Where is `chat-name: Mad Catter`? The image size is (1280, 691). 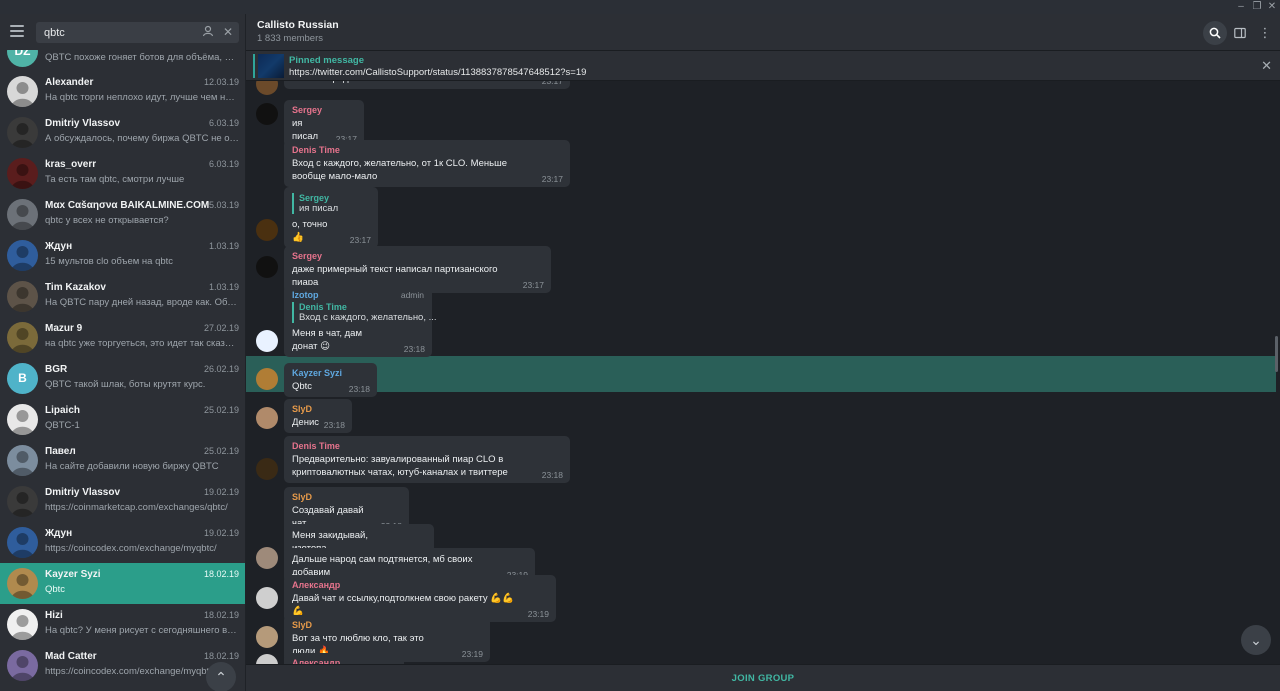
chat-name: Mad Catter is located at coordinates (71, 656).